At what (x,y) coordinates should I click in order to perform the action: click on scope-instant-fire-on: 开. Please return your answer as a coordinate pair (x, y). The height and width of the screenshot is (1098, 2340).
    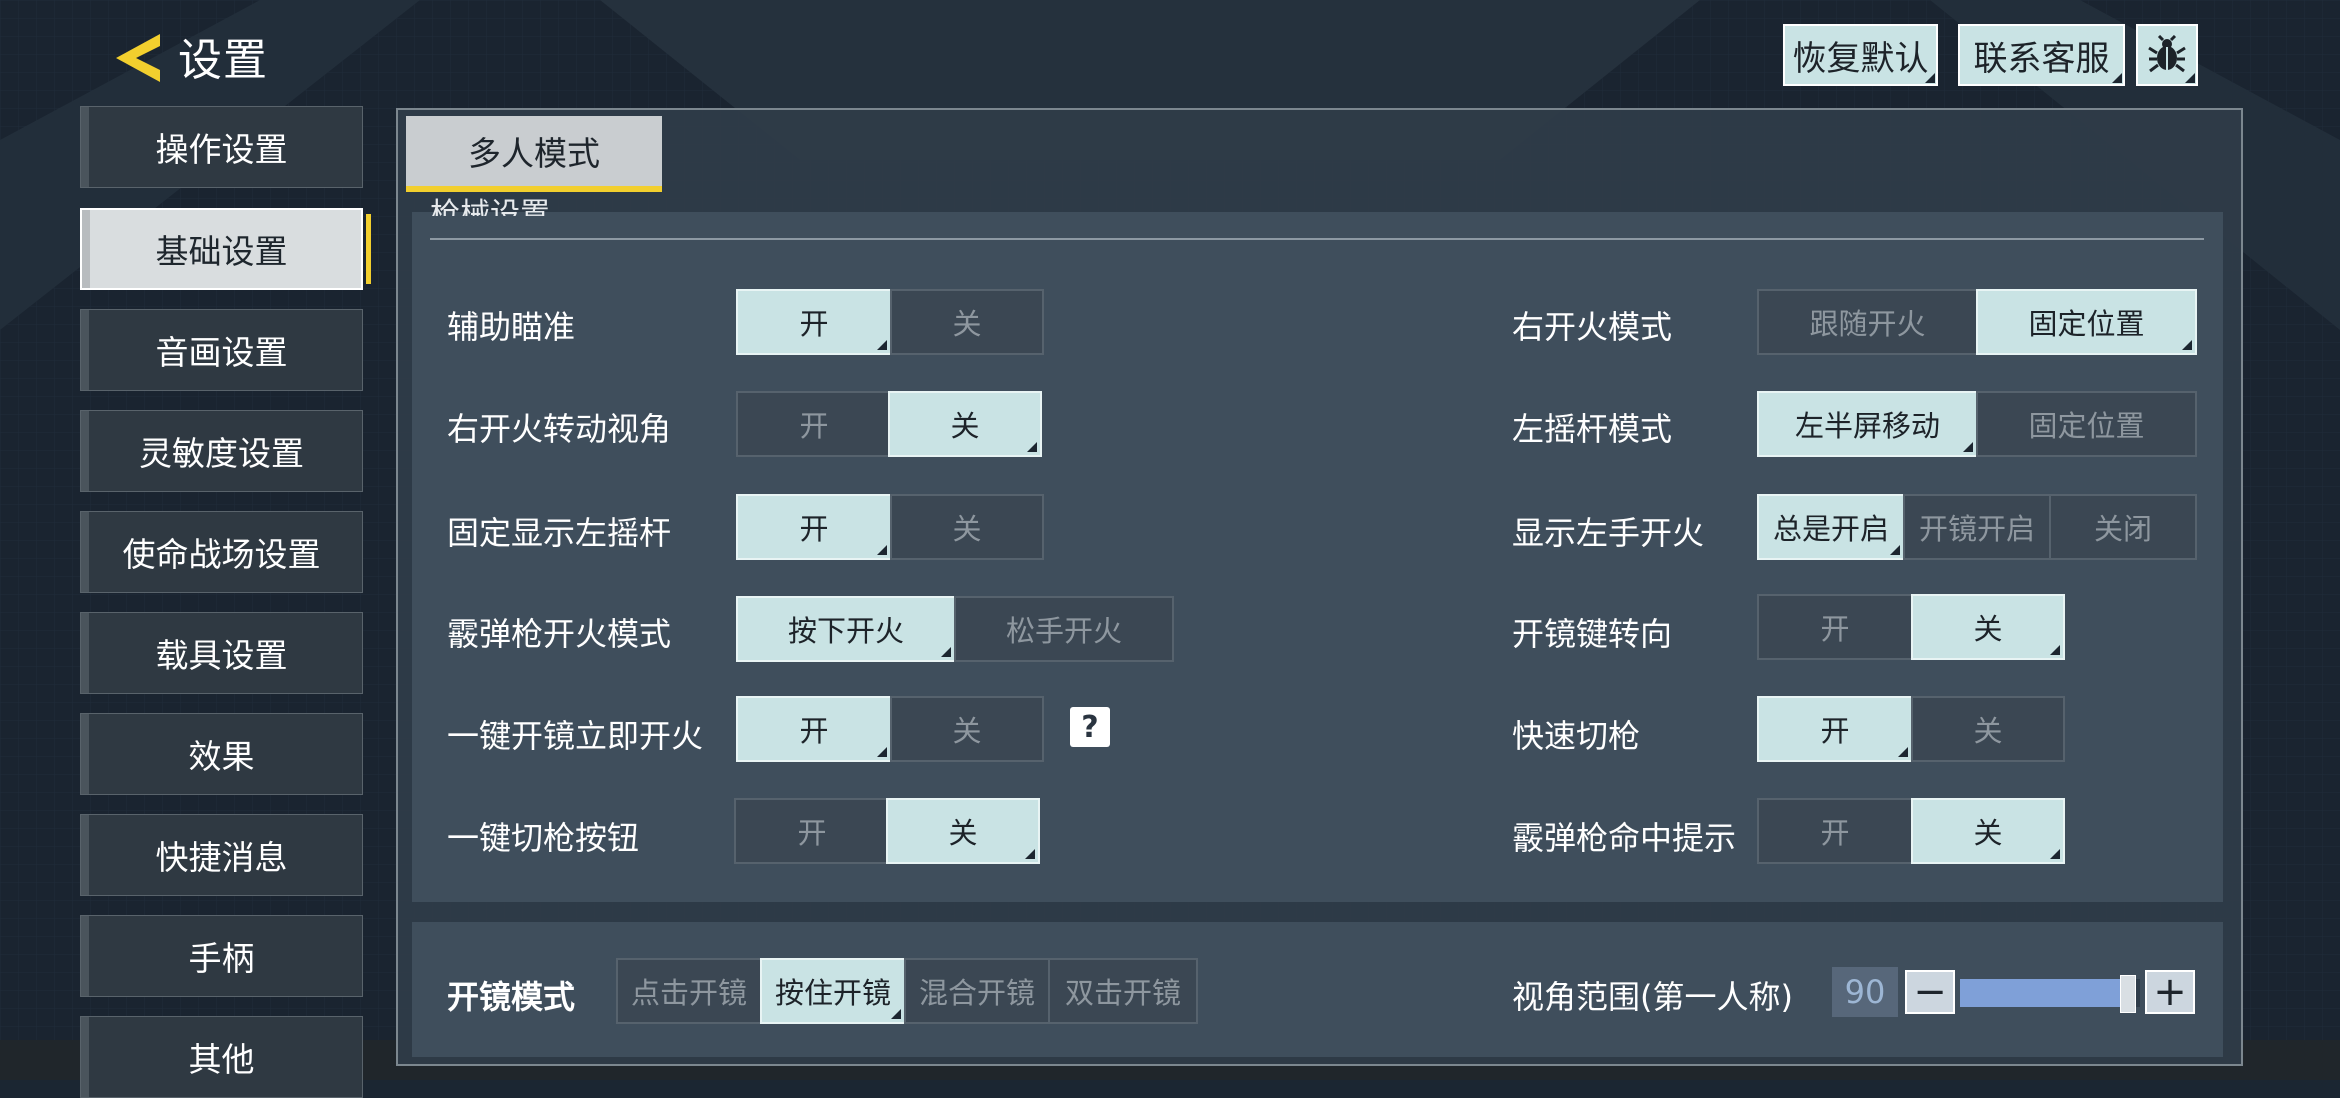
    Looking at the image, I should click on (814, 729).